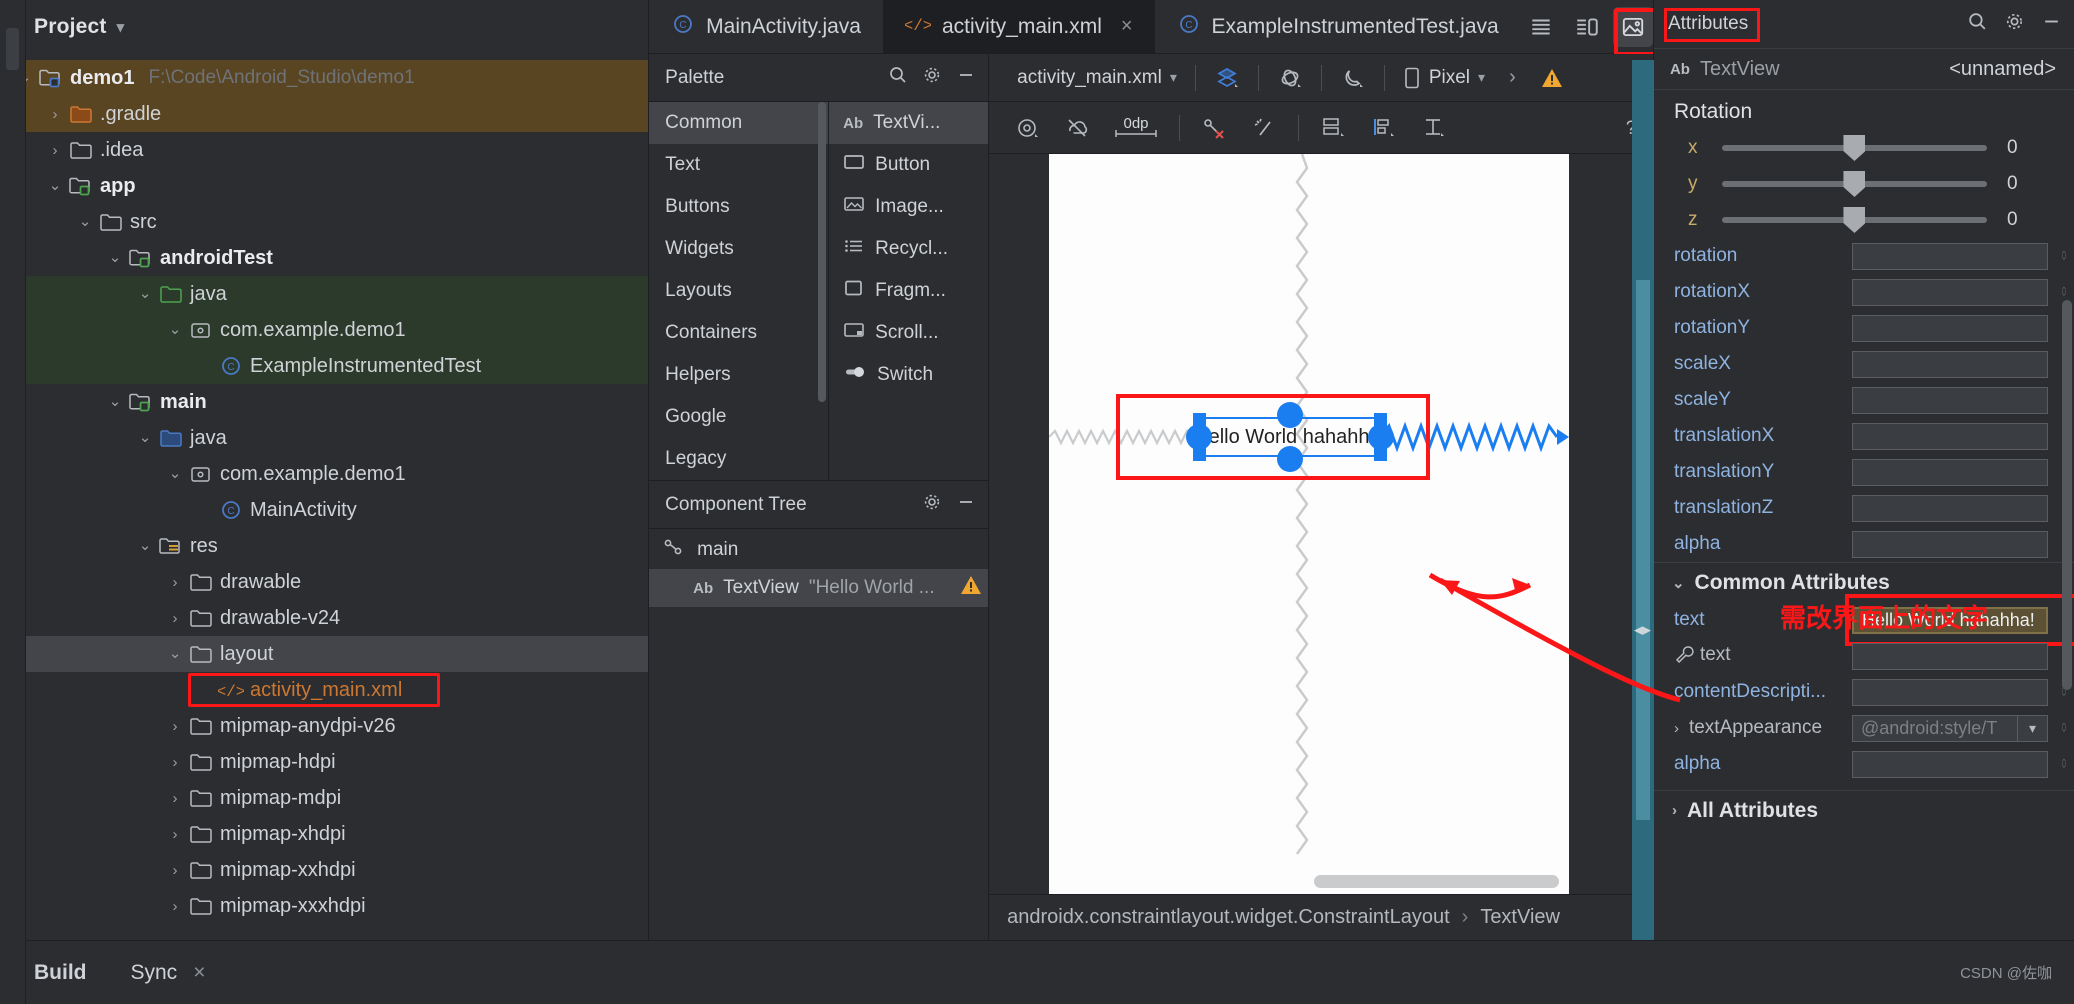  Describe the element at coordinates (1587, 27) in the screenshot. I see `split-view-icon` at that location.